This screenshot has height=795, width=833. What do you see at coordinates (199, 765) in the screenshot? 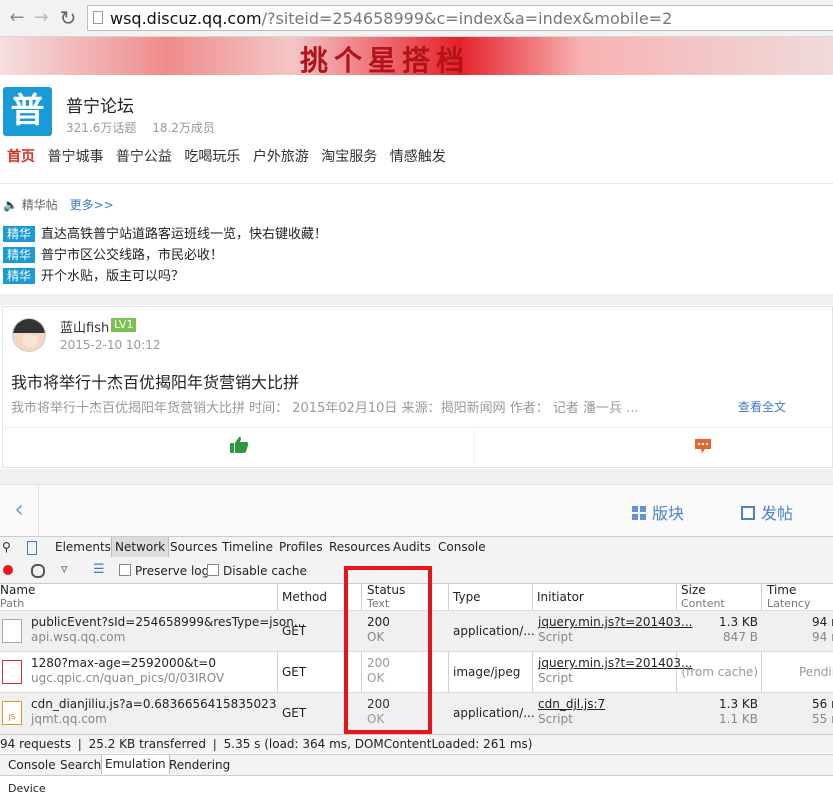
I see `drawer-tab-rendering: Rendering` at bounding box center [199, 765].